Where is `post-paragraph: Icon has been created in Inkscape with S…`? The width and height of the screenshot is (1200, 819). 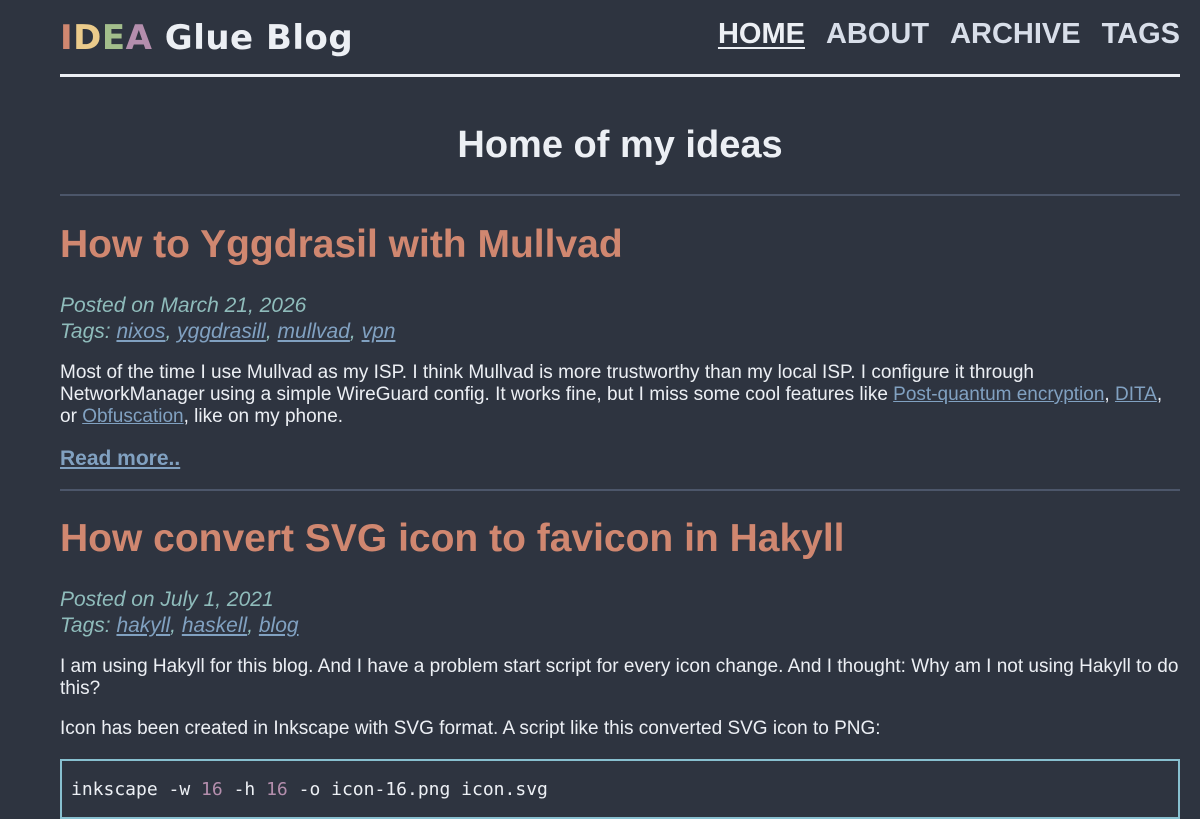
post-paragraph: Icon has been created in Inkscape with S… is located at coordinates (470, 728).